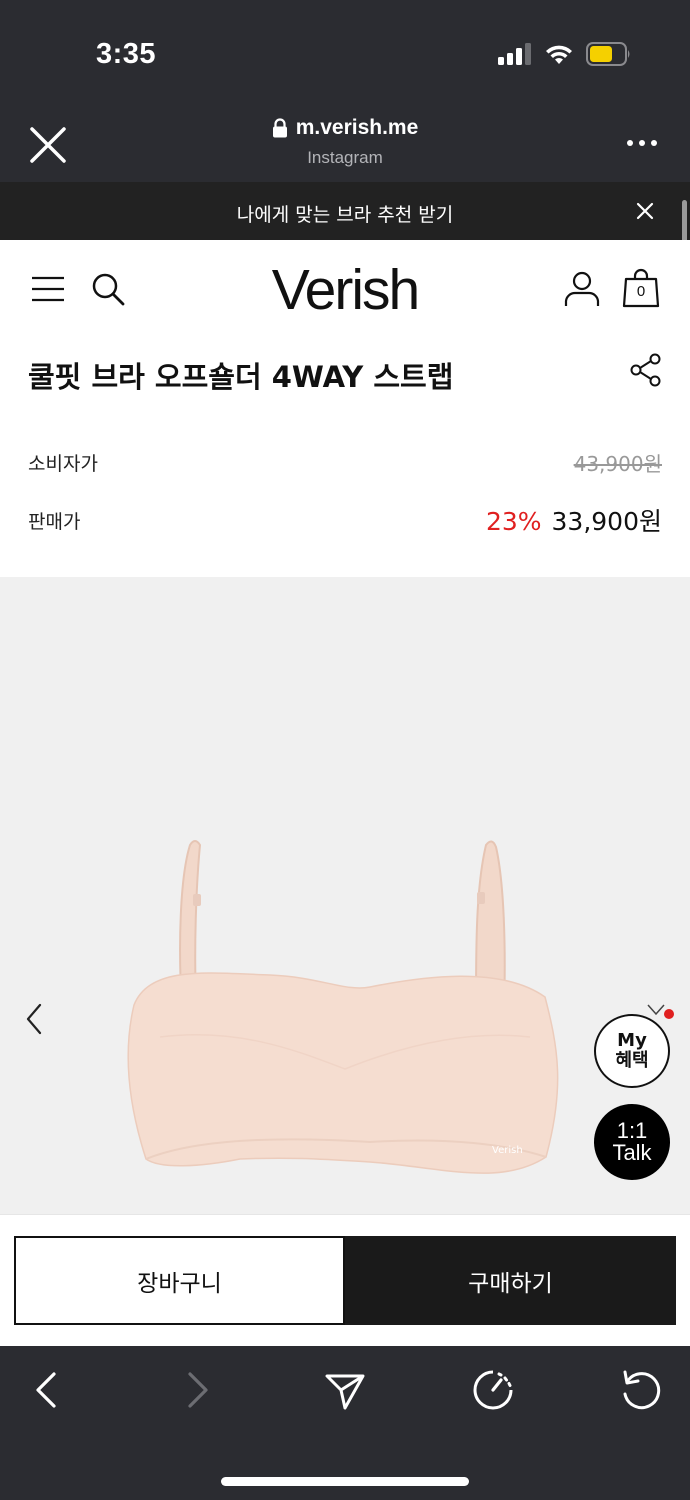  What do you see at coordinates (493, 1390) in the screenshot?
I see `speed-icon` at bounding box center [493, 1390].